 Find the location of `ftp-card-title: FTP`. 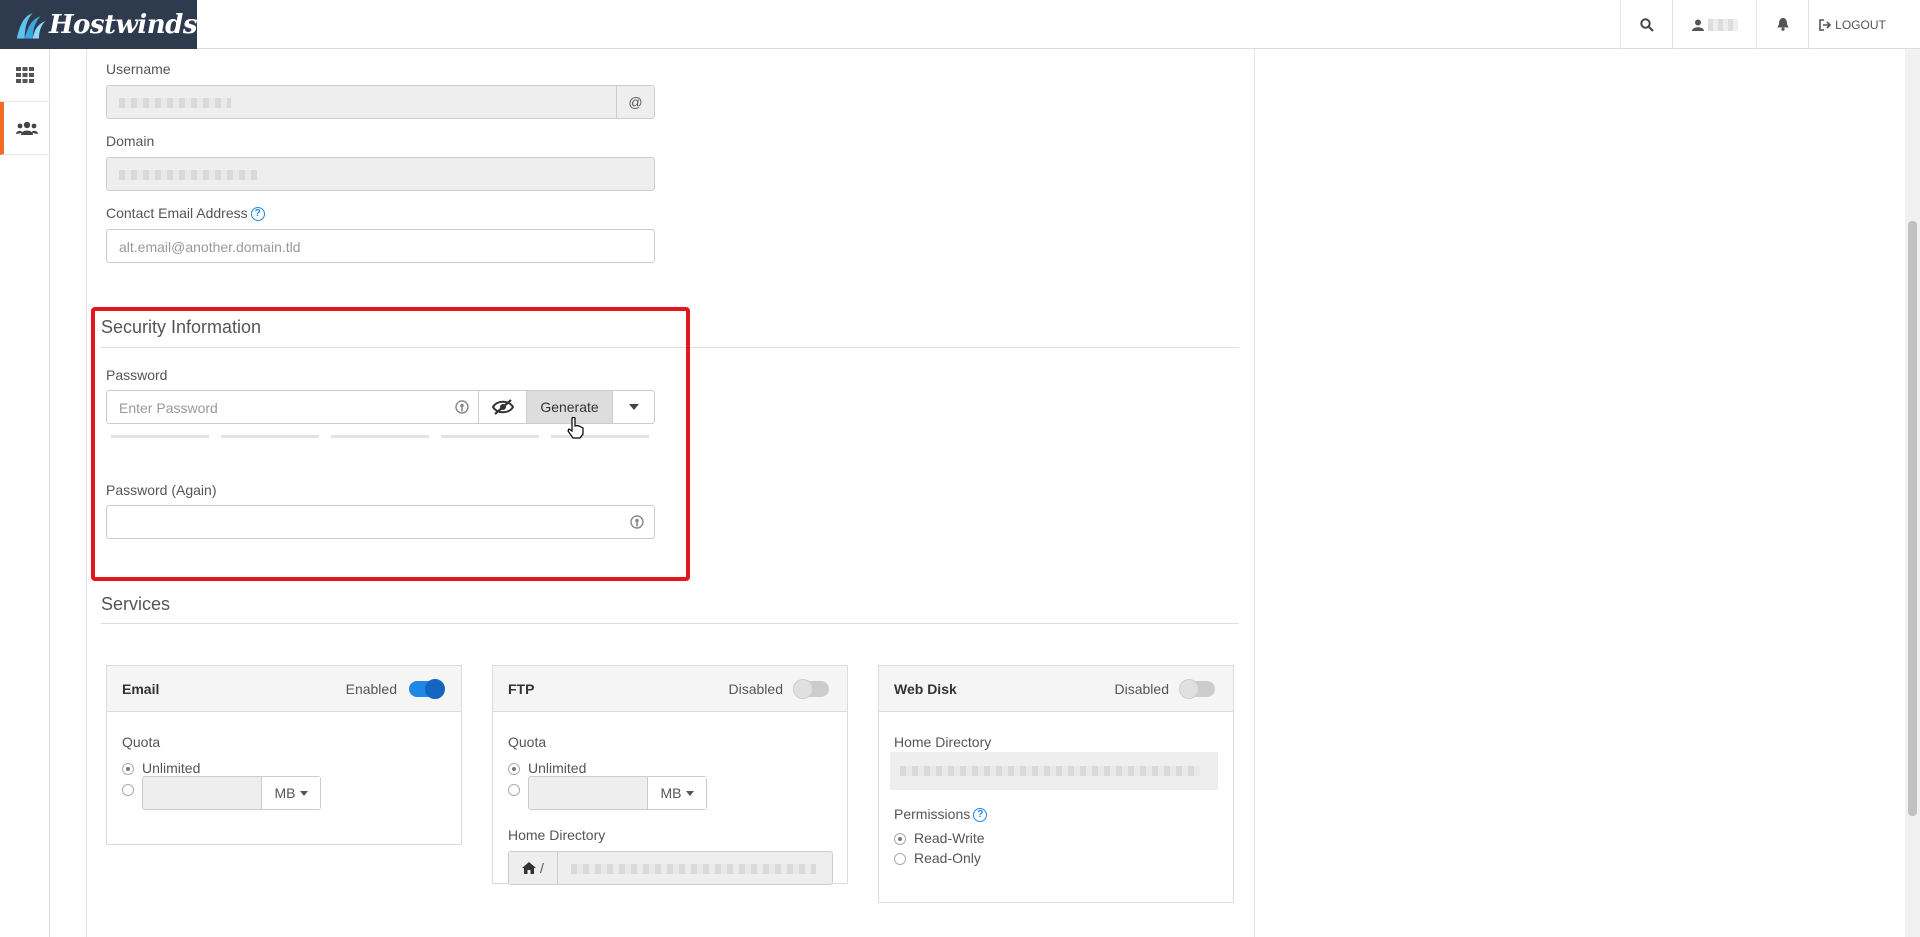

ftp-card-title: FTP is located at coordinates (521, 689).